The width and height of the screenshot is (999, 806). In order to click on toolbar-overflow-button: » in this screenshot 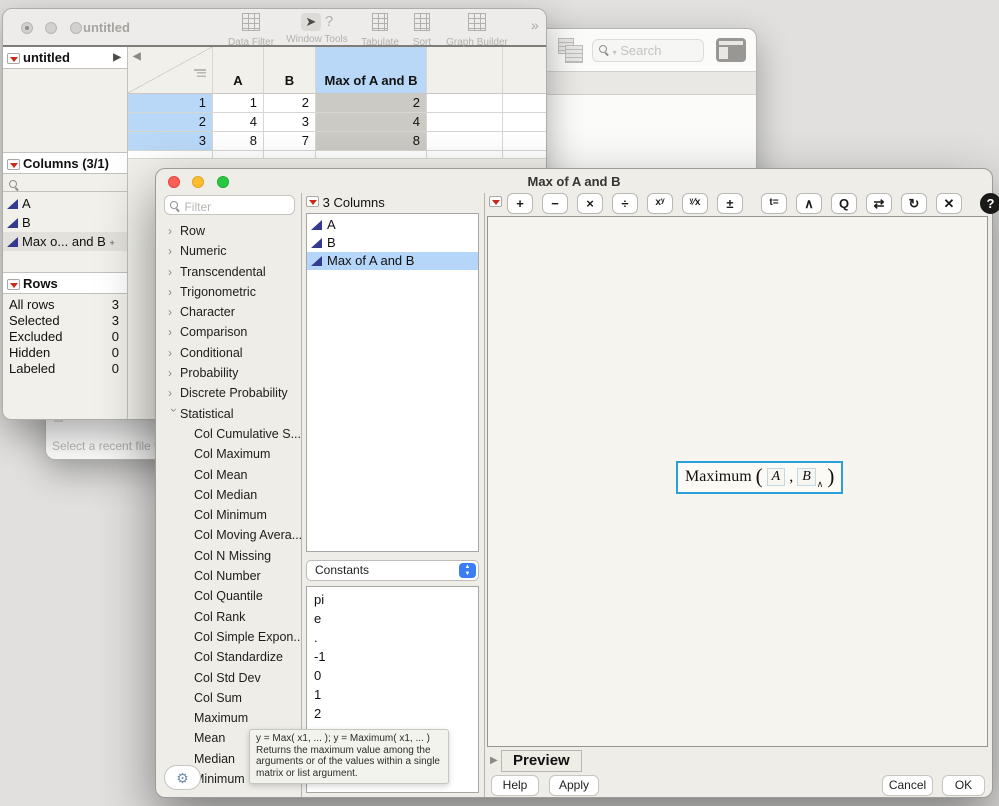, I will do `click(535, 25)`.